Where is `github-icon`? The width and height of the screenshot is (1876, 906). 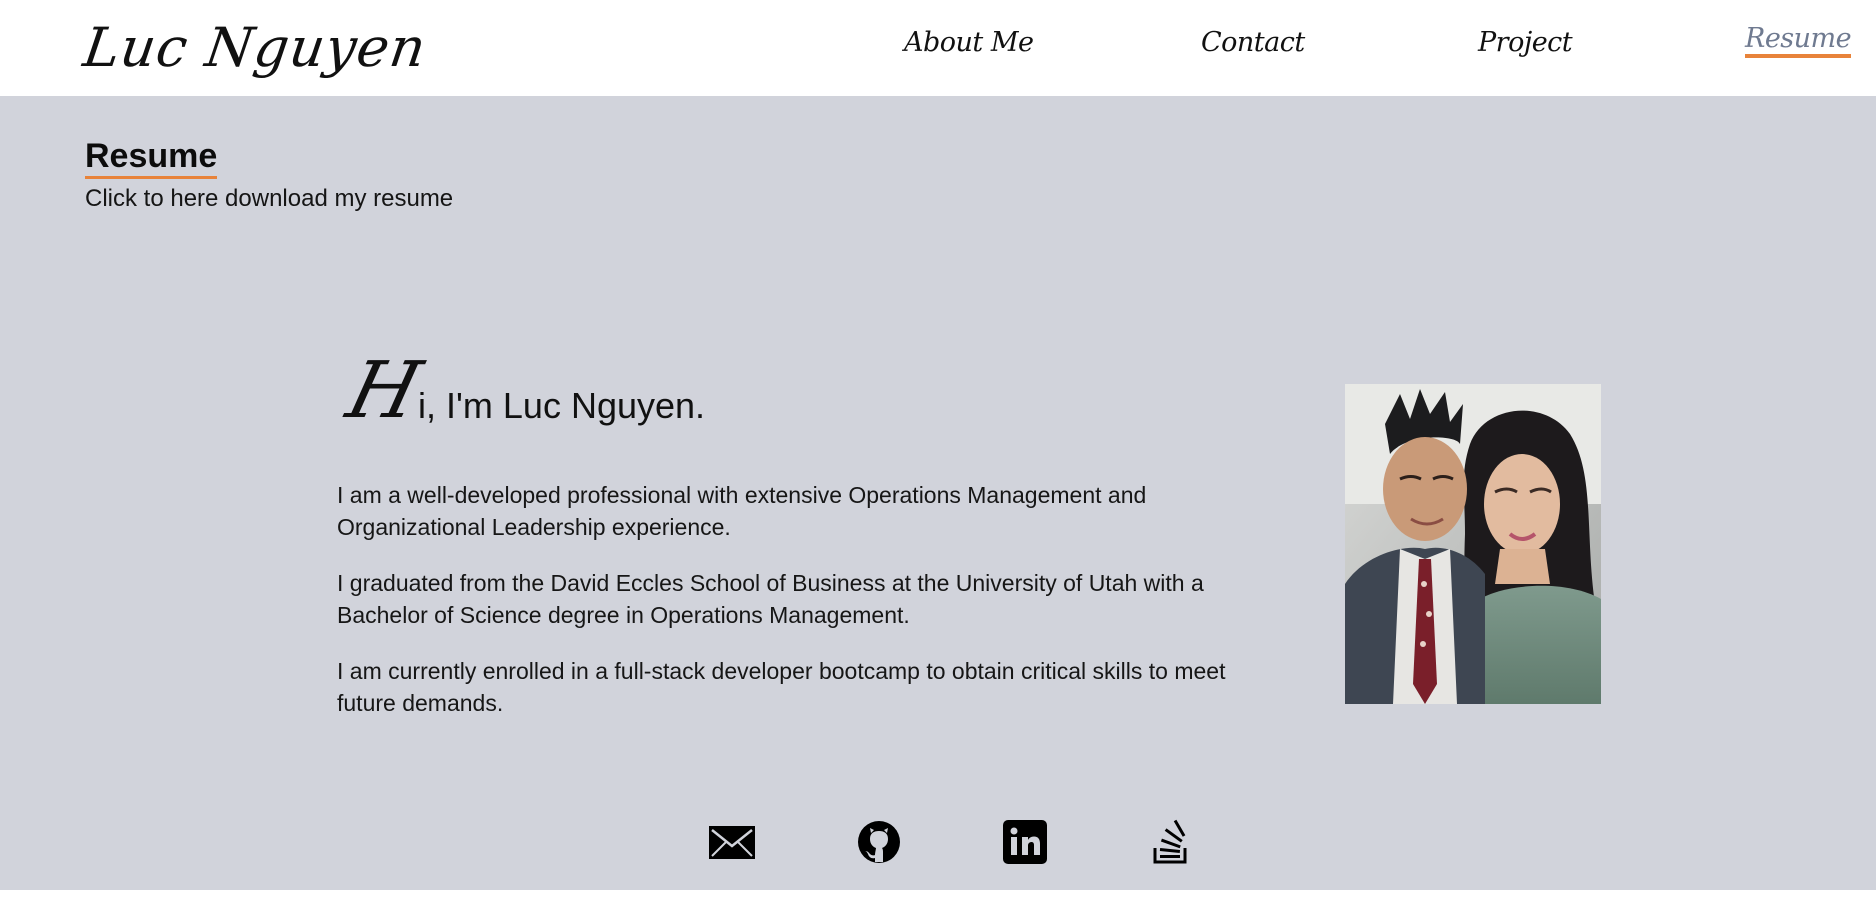 github-icon is located at coordinates (879, 842).